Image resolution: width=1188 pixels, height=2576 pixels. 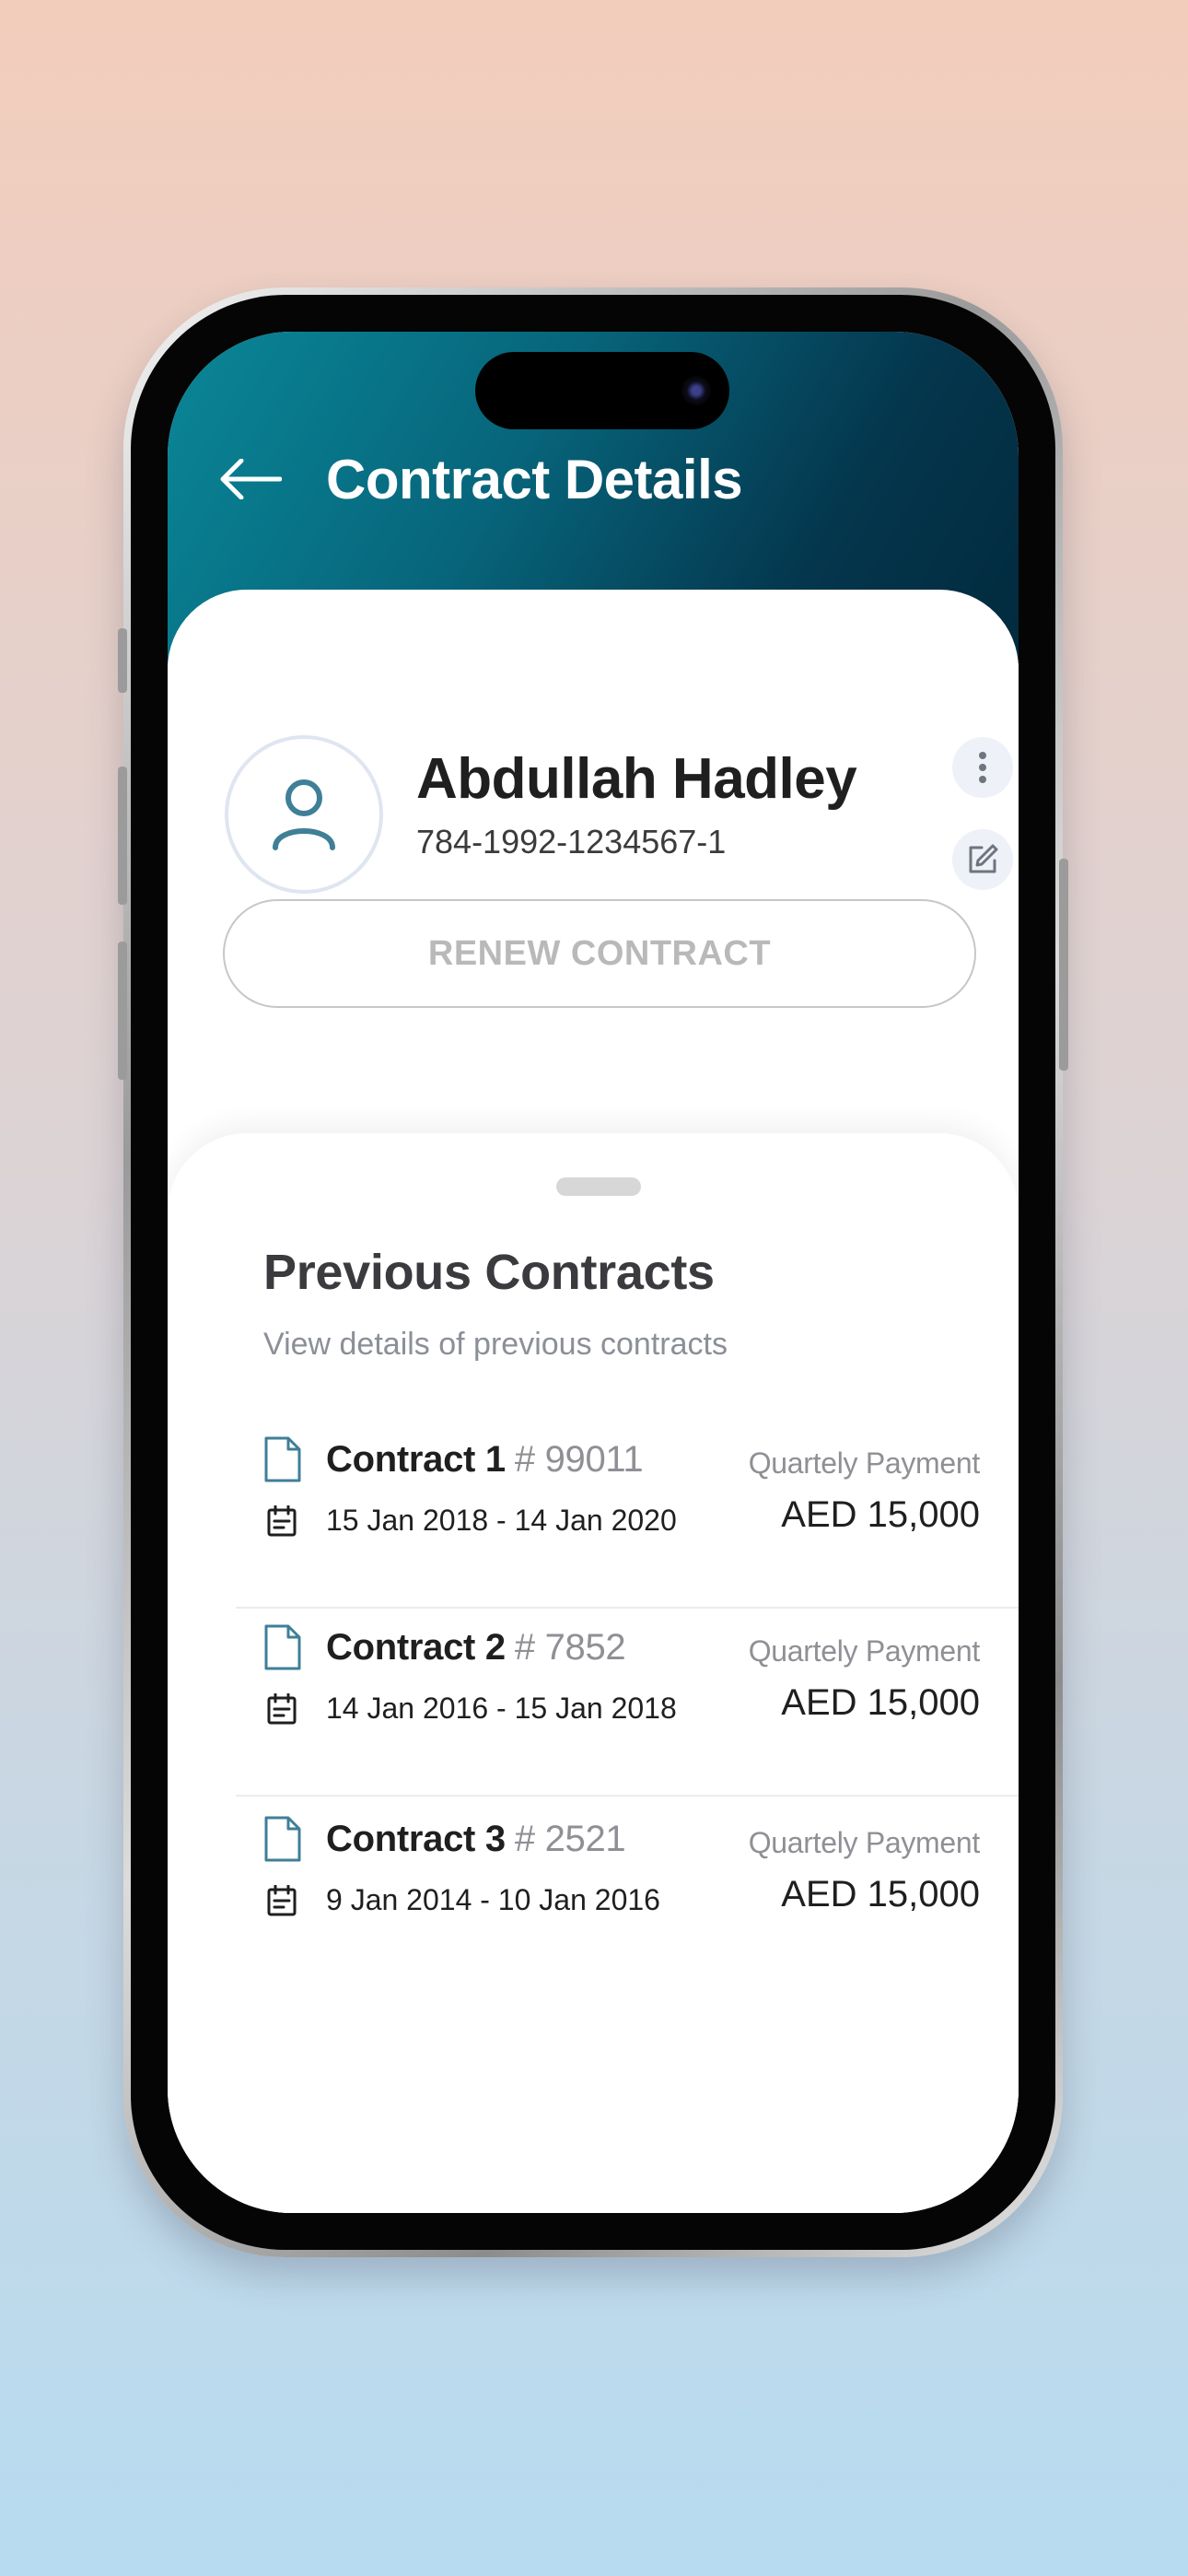 What do you see at coordinates (1063, 965) in the screenshot?
I see `power-button` at bounding box center [1063, 965].